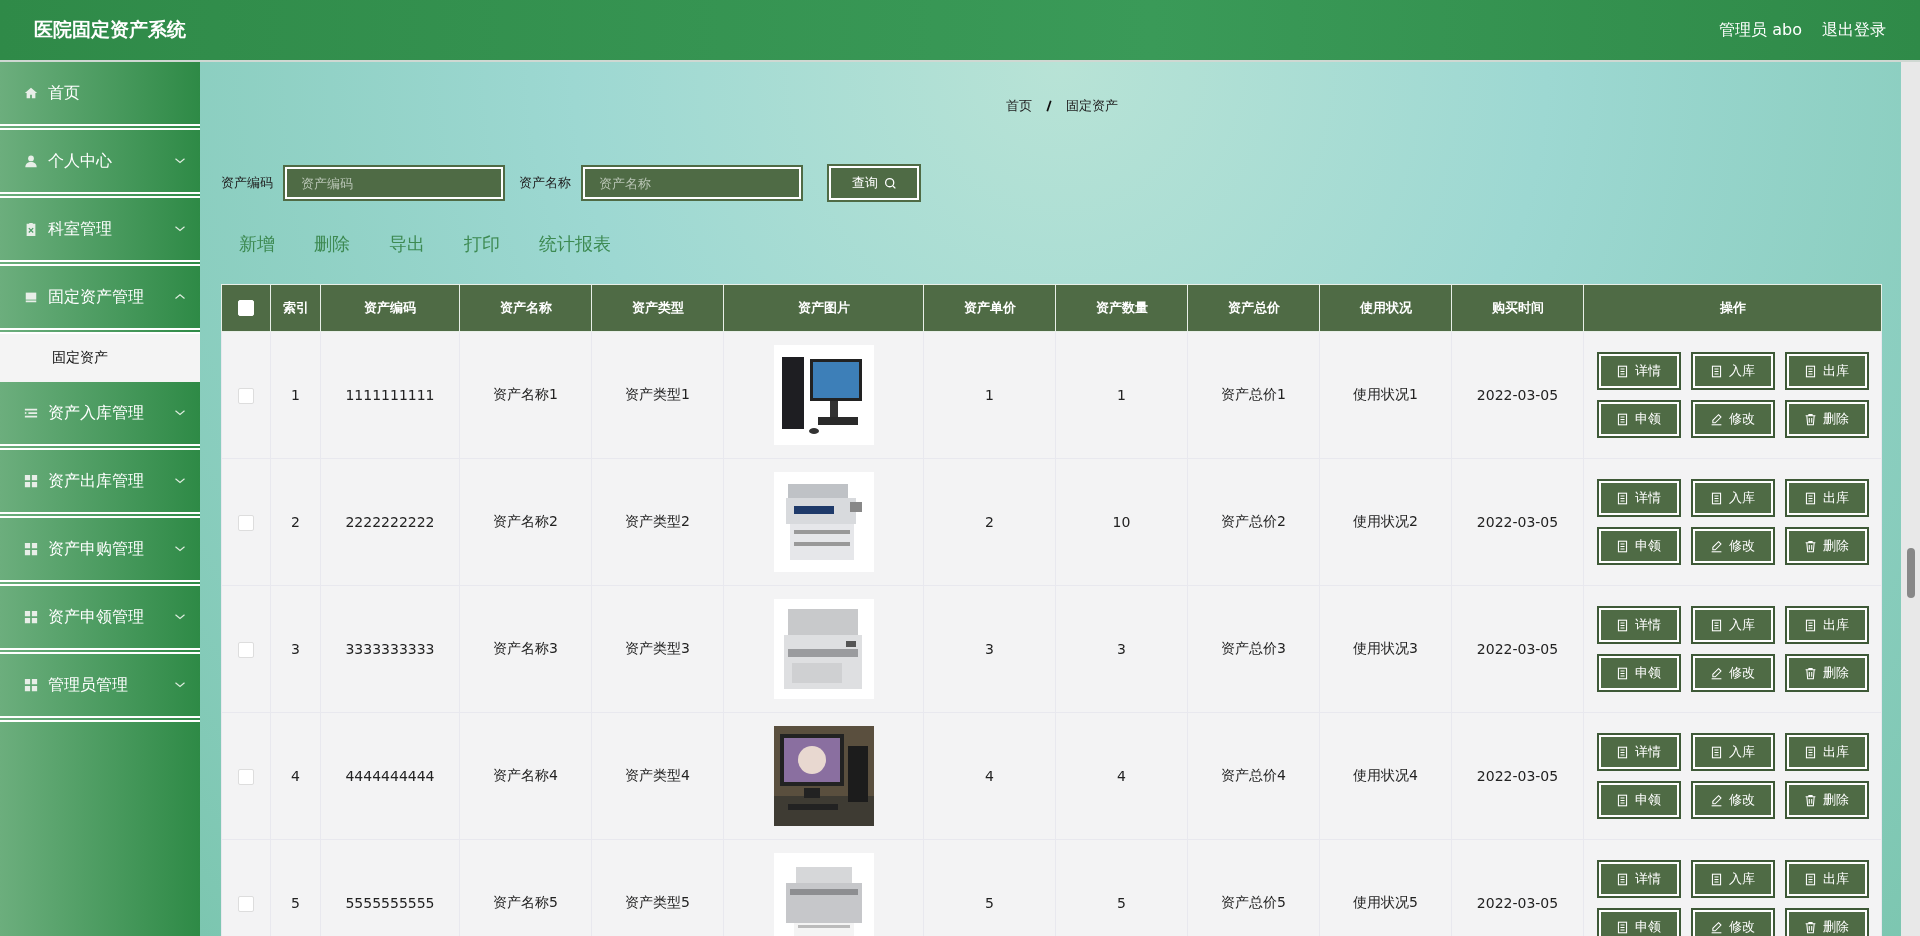 The image size is (1920, 936). Describe the element at coordinates (1385, 649) in the screenshot. I see `table-cell: 使用状况3` at that location.